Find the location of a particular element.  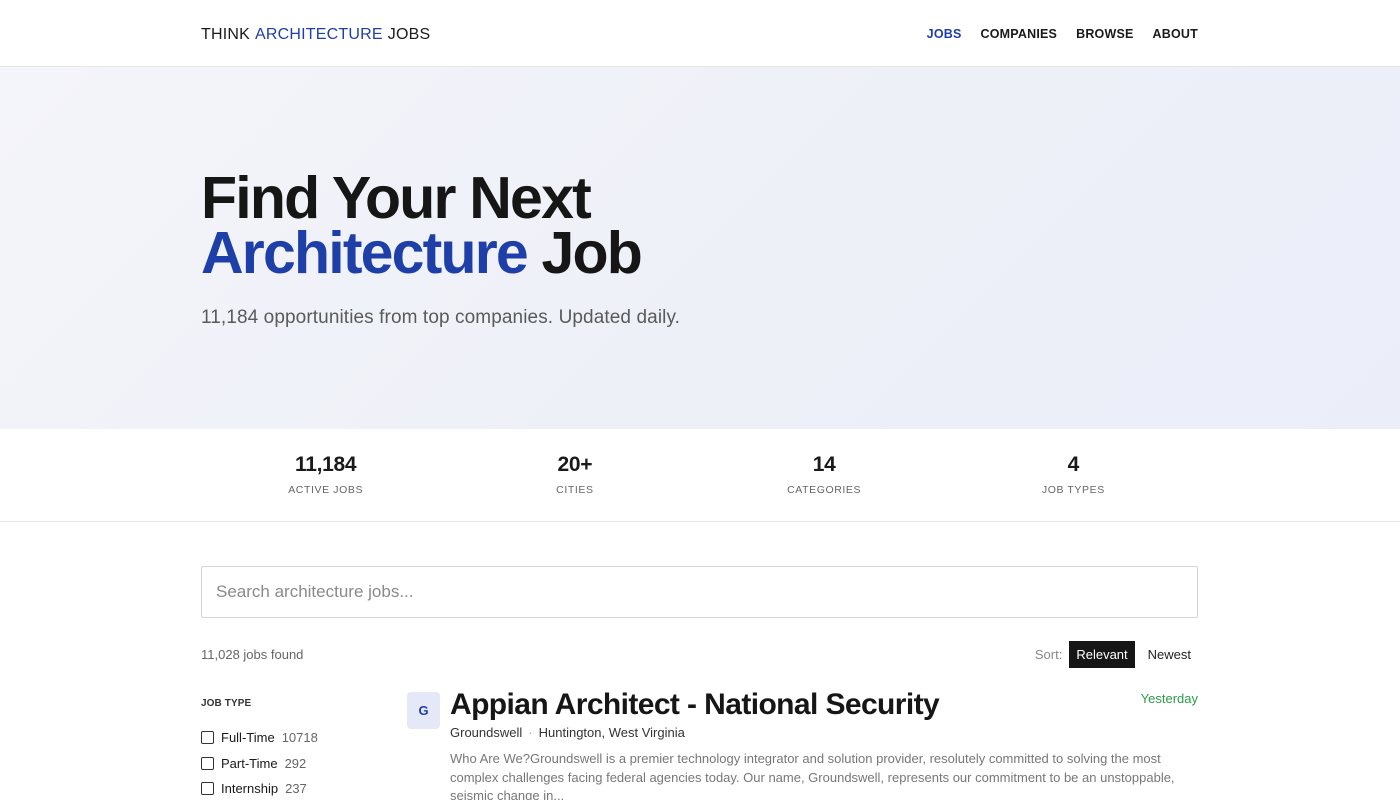

filter-item-internship: Internship 237 is located at coordinates (304, 788).